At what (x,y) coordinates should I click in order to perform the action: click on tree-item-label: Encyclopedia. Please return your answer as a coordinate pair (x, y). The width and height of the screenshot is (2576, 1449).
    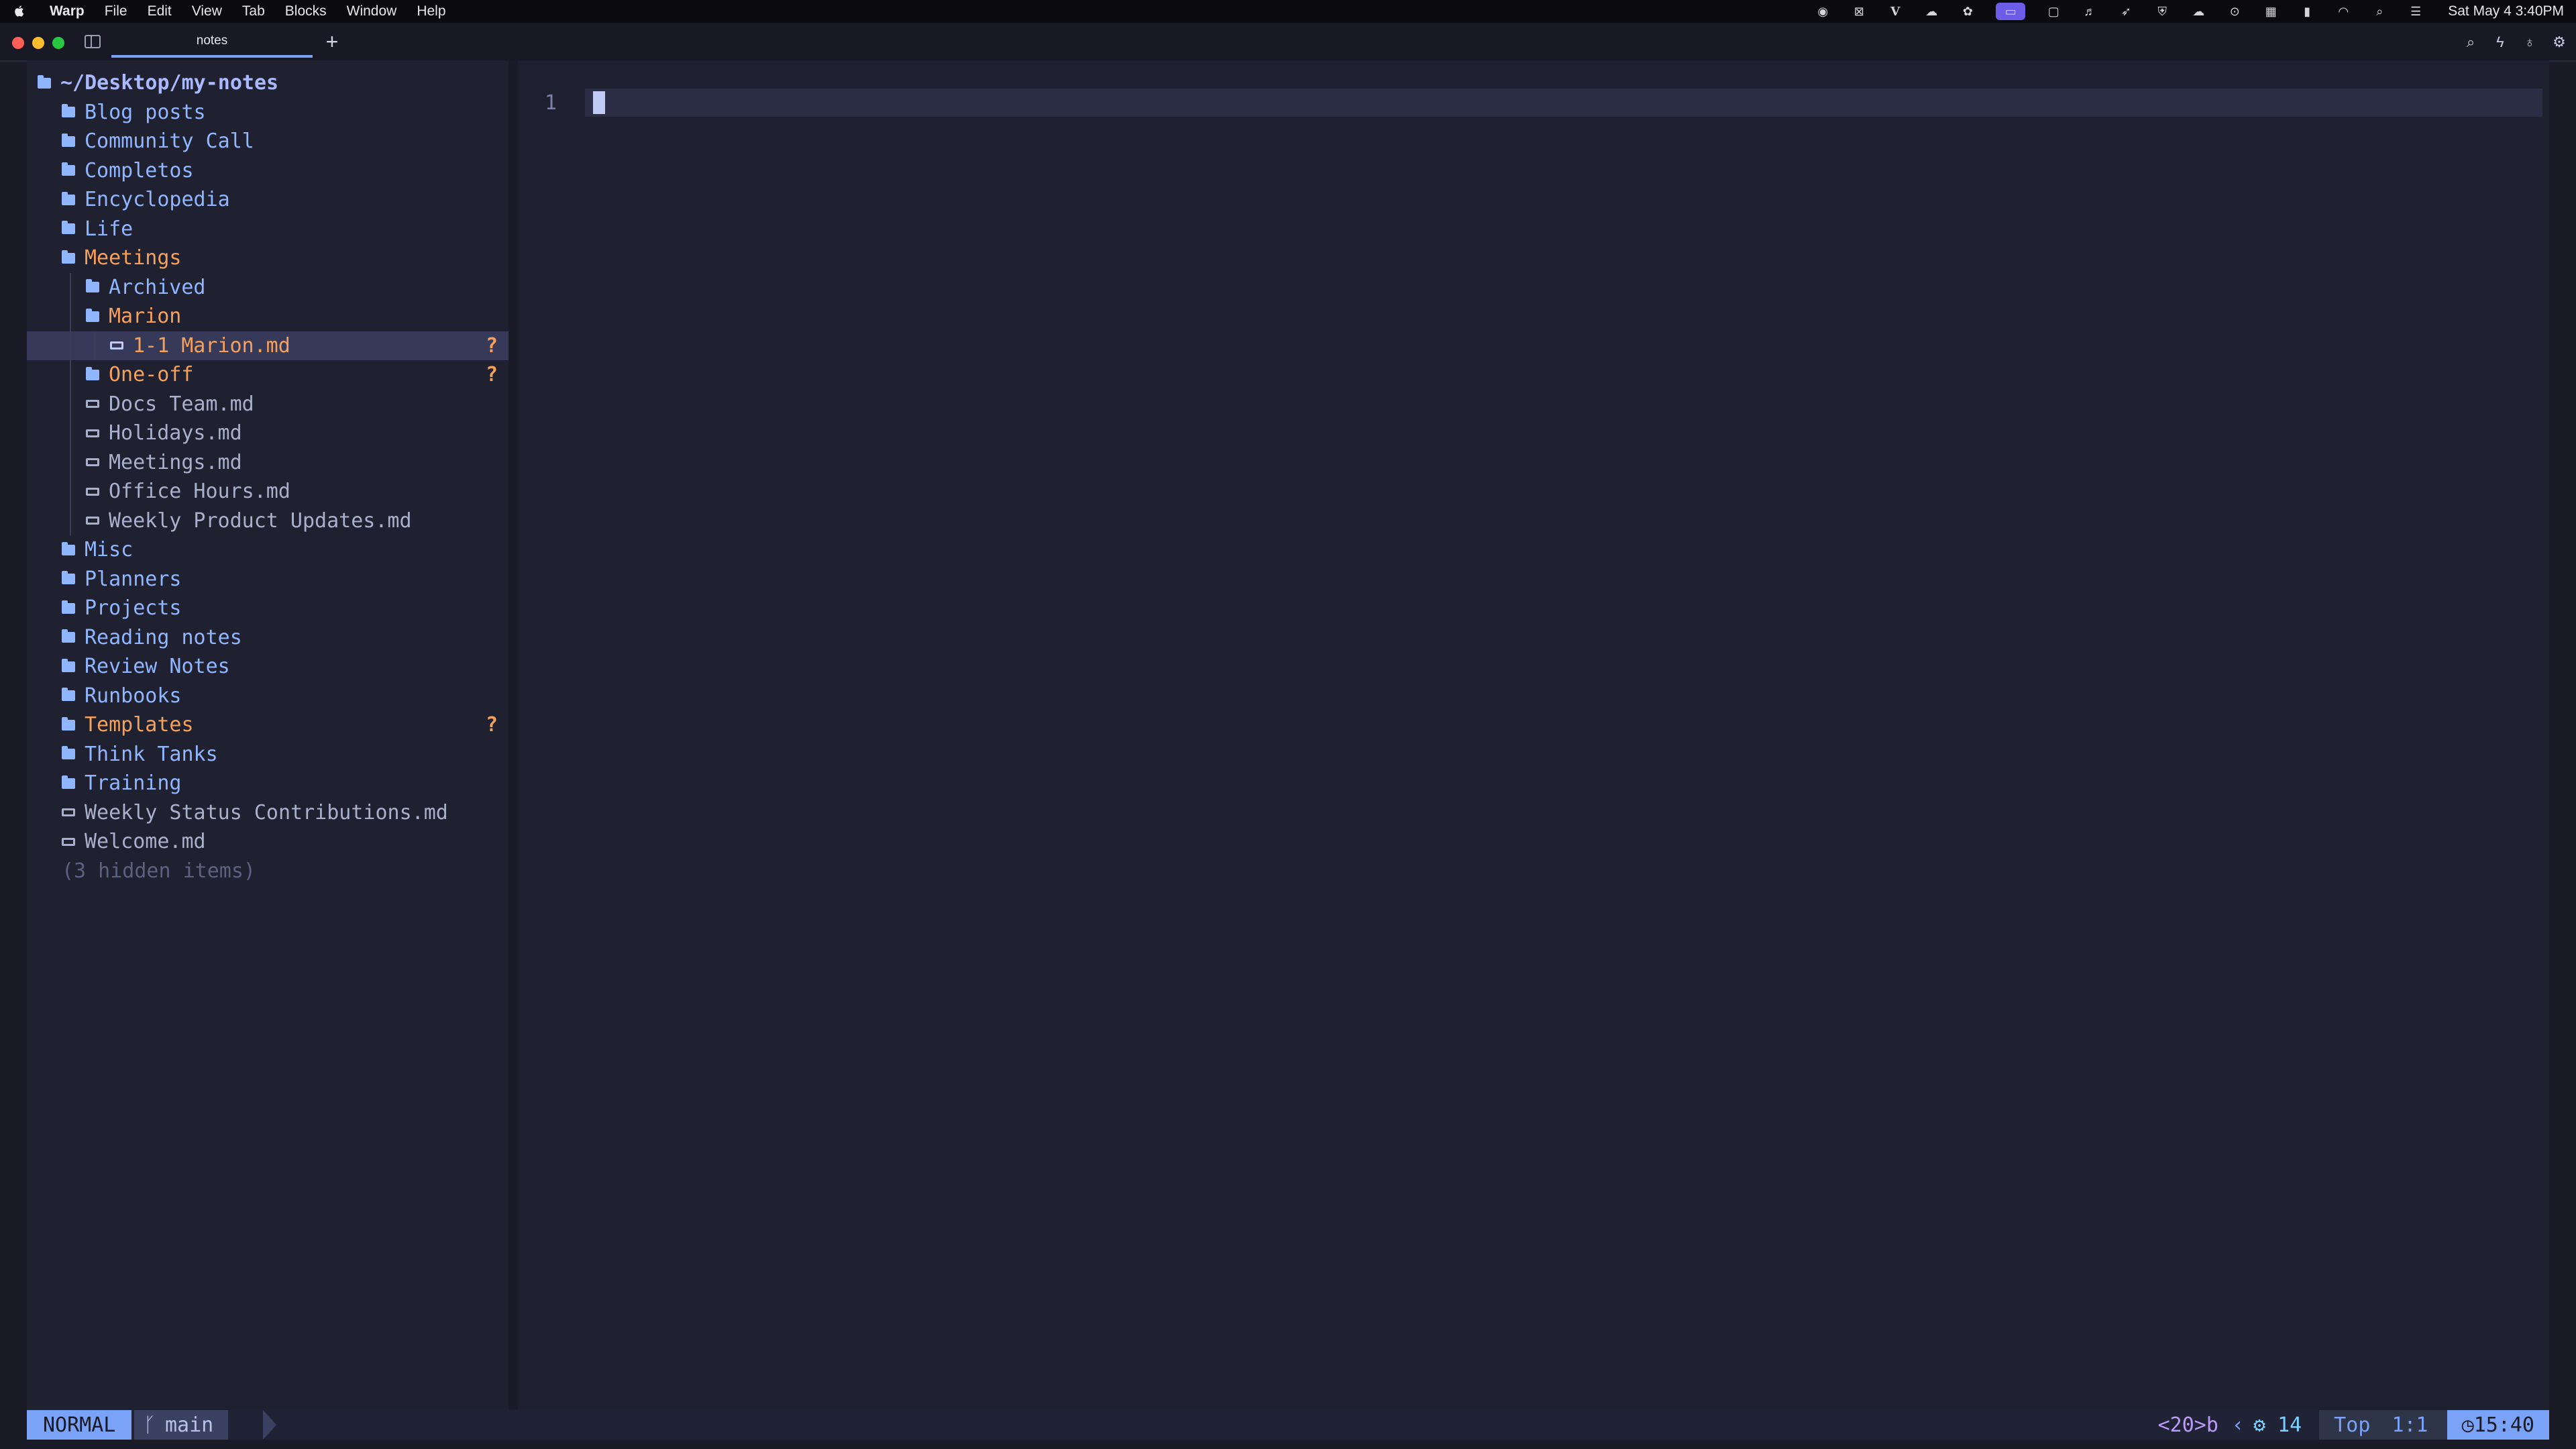
    Looking at the image, I should click on (157, 199).